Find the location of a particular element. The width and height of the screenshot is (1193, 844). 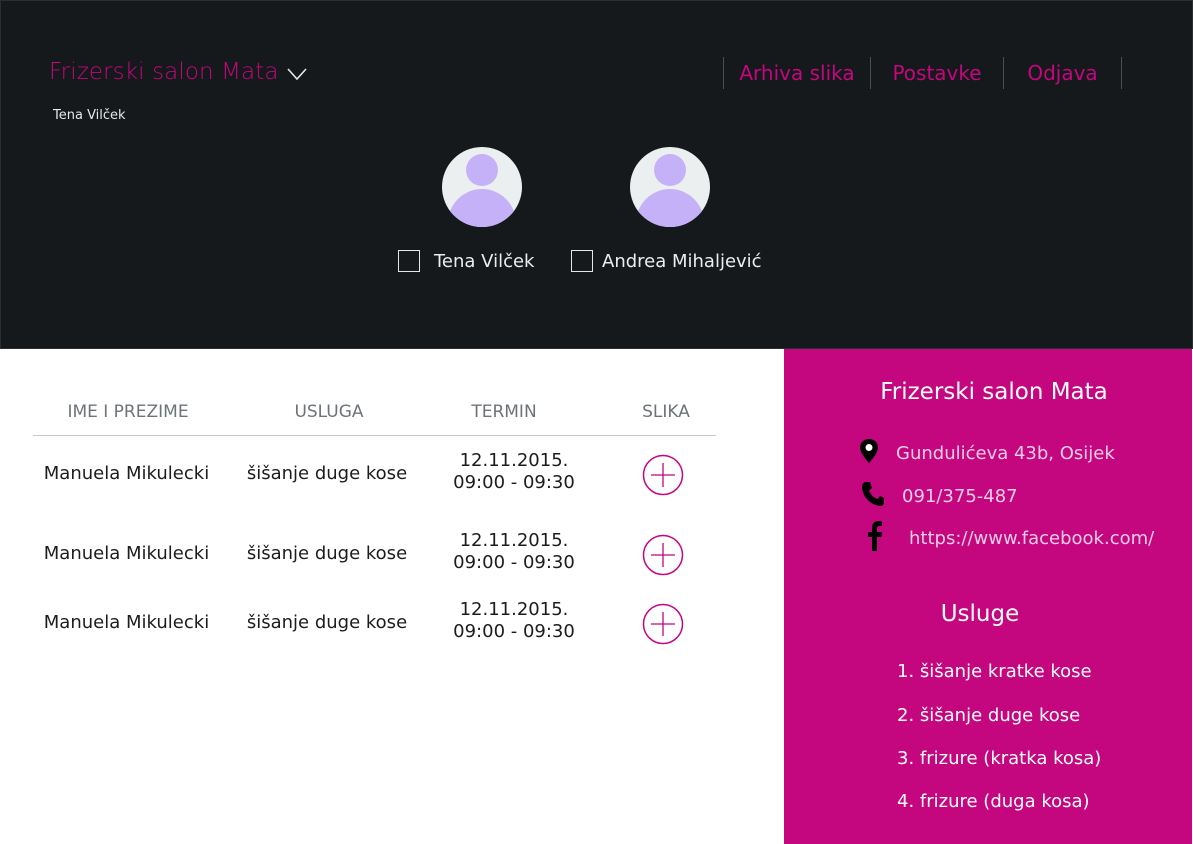

column-header-photo: SLIKA is located at coordinates (666, 412).